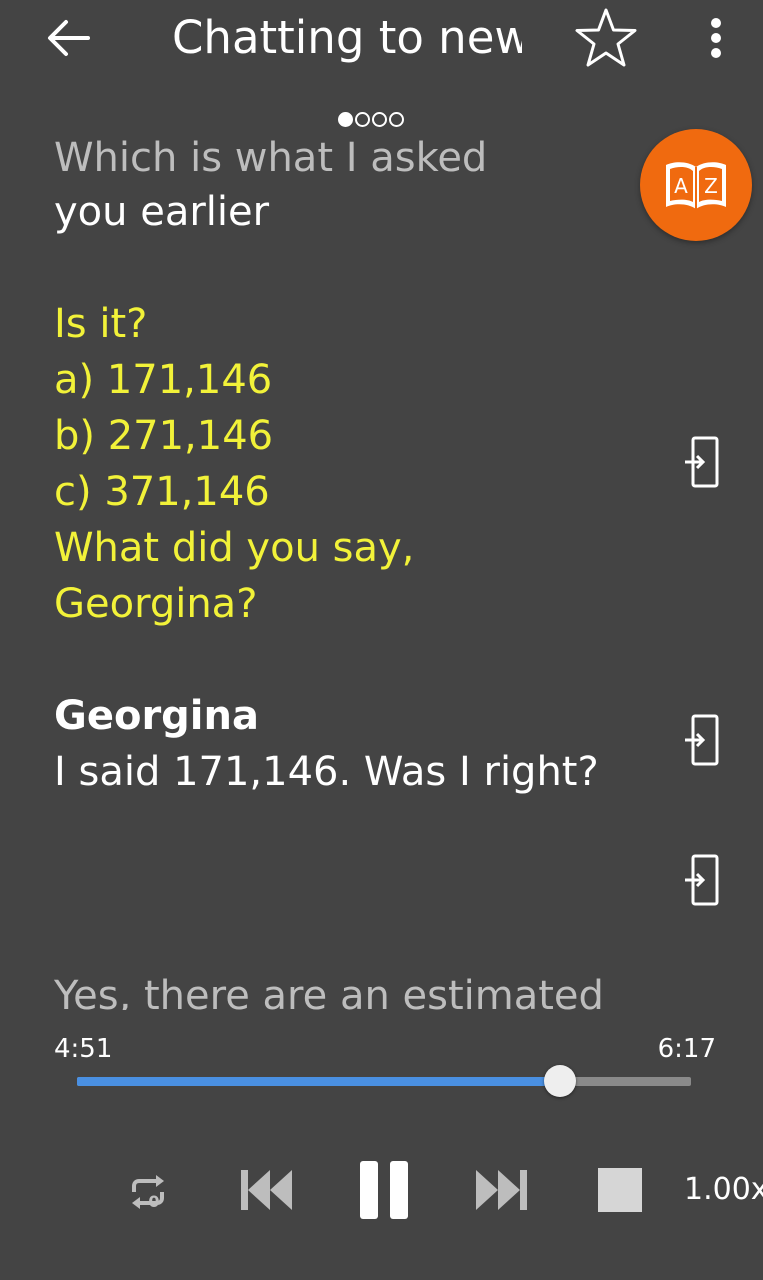 The image size is (763, 1280). I want to click on pause-button, so click(384, 1190).